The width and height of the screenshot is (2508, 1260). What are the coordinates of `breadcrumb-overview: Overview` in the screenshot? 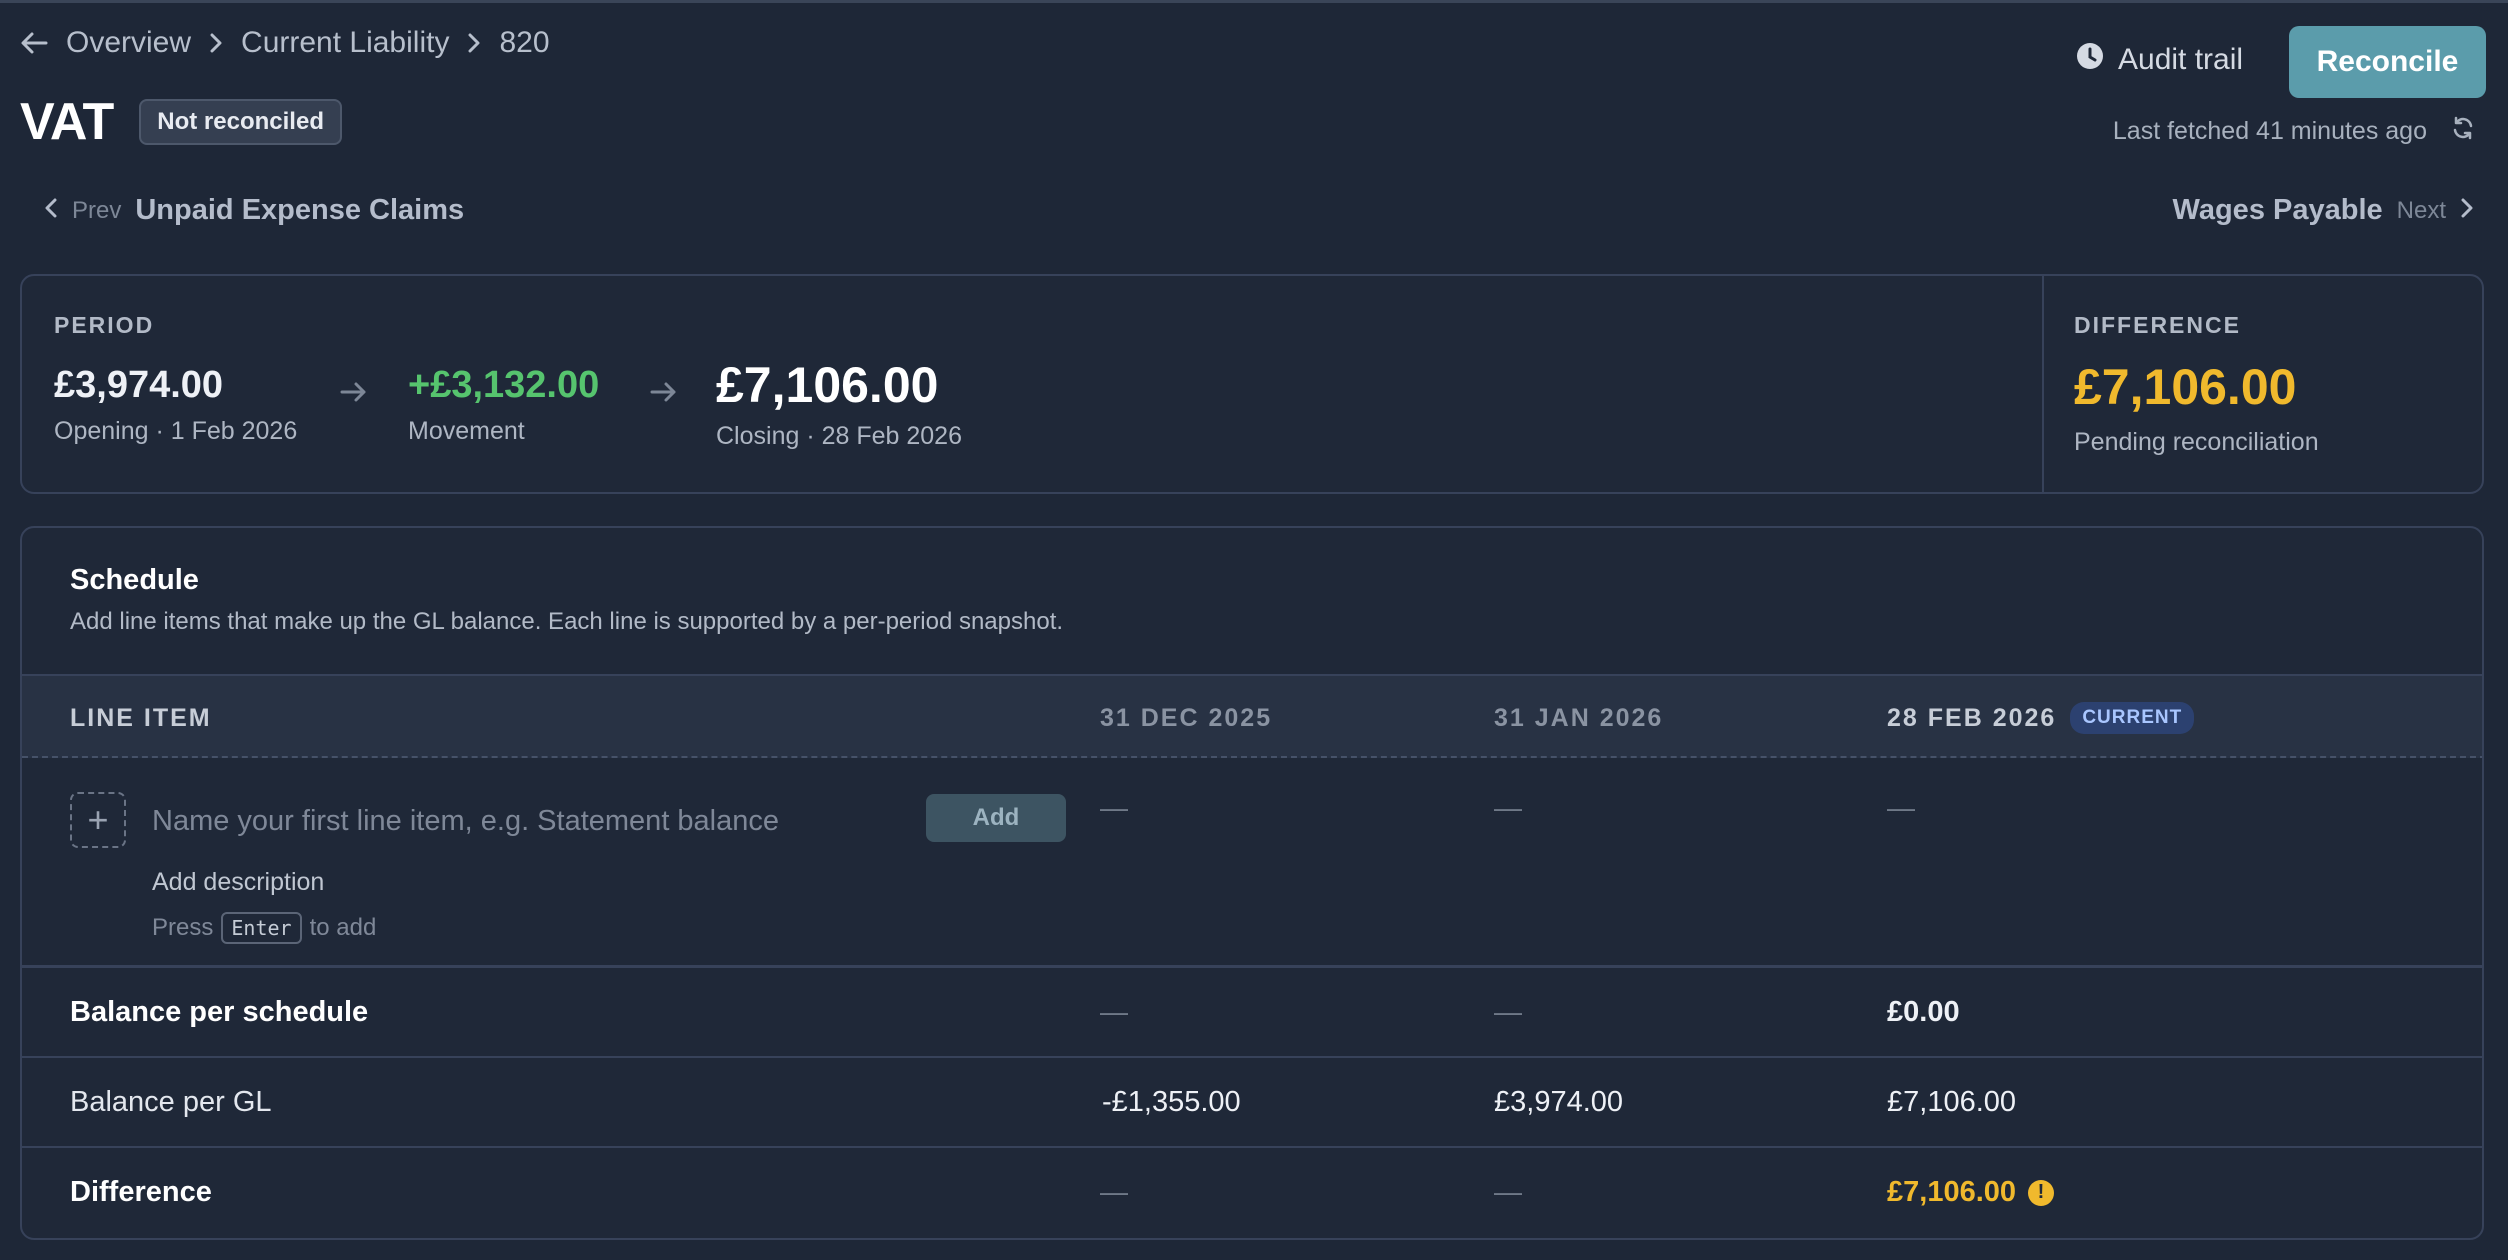 It's located at (128, 43).